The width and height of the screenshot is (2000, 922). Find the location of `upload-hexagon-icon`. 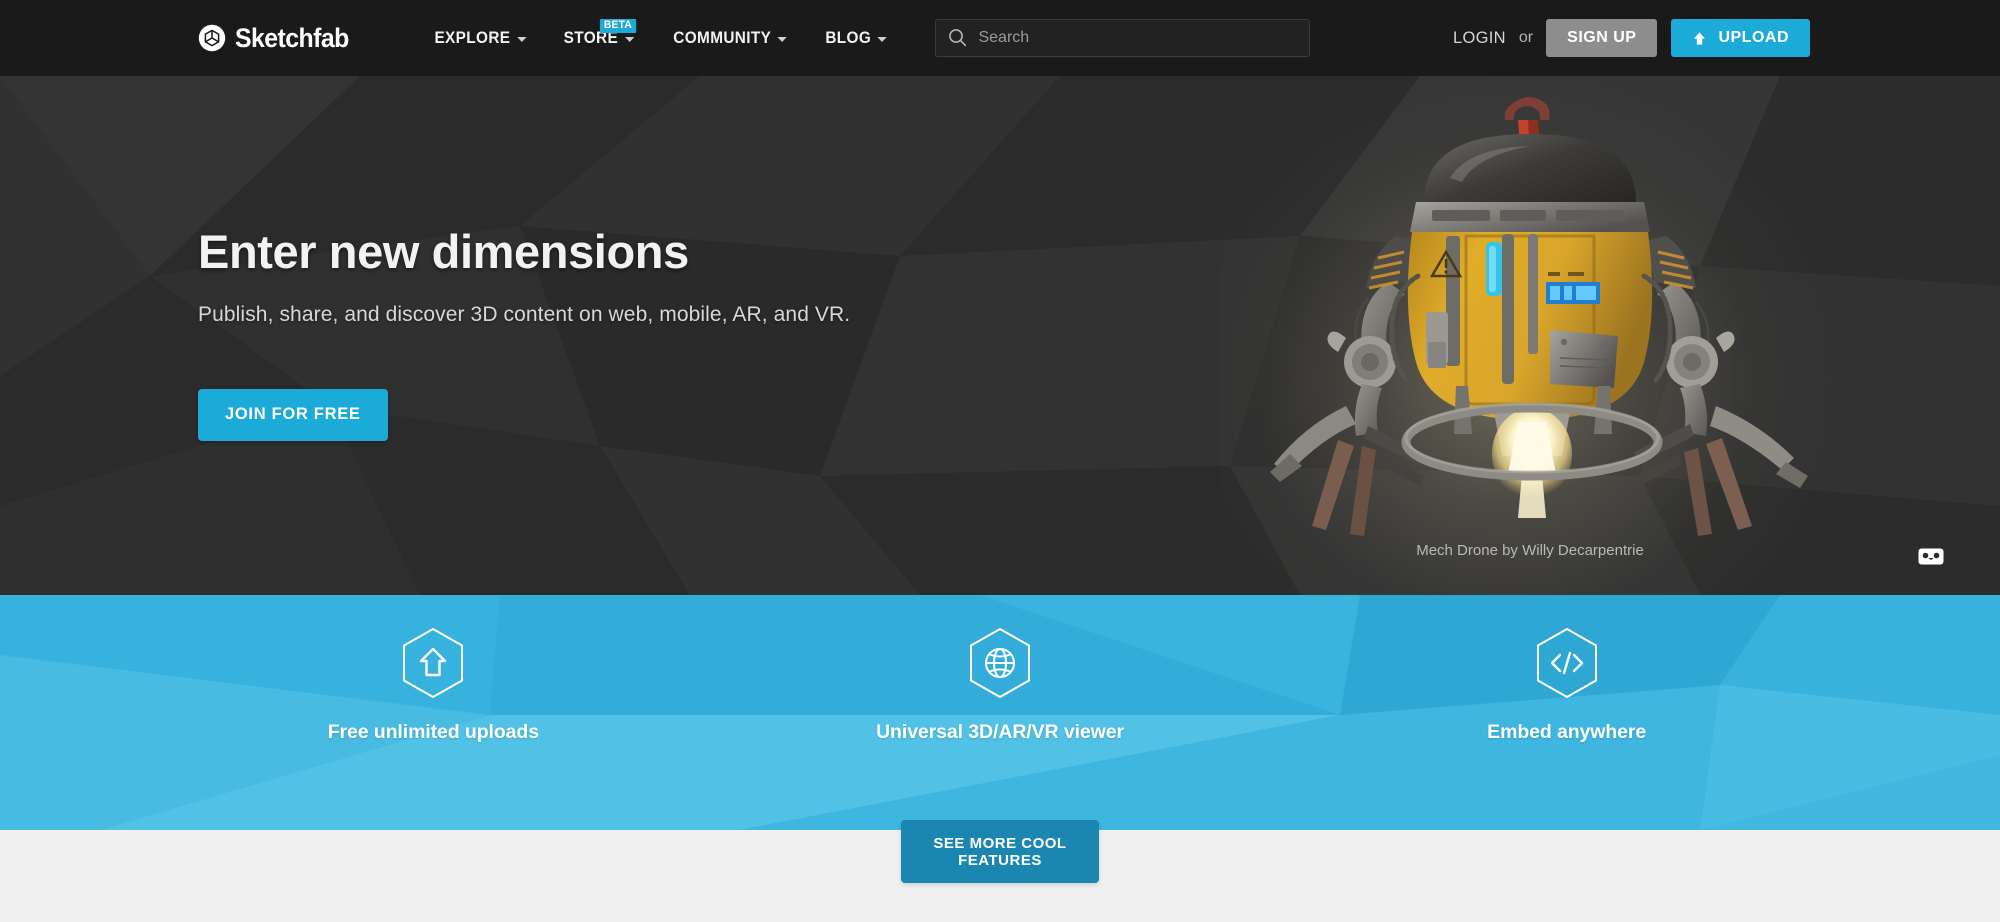

upload-hexagon-icon is located at coordinates (433, 663).